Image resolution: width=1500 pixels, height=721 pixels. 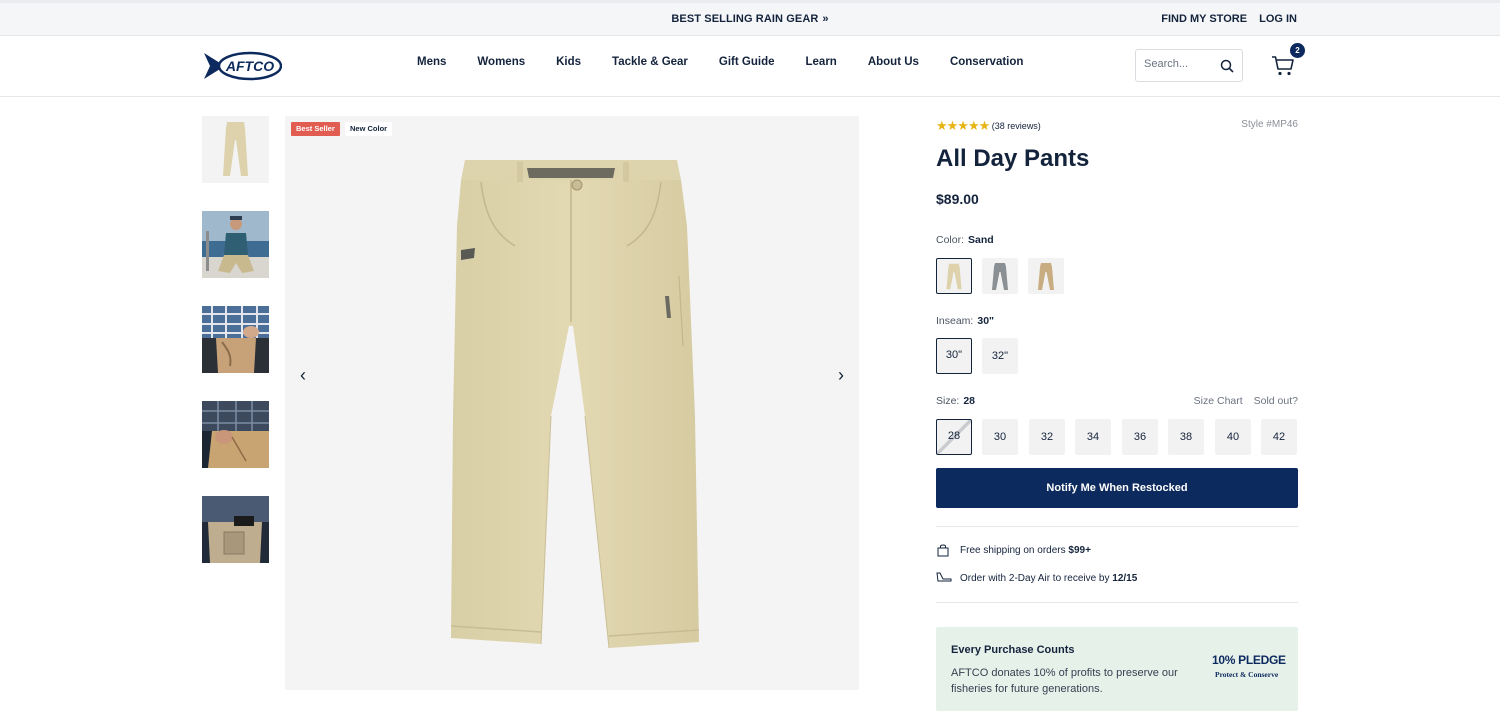 I want to click on pants-image, so click(x=575, y=404).